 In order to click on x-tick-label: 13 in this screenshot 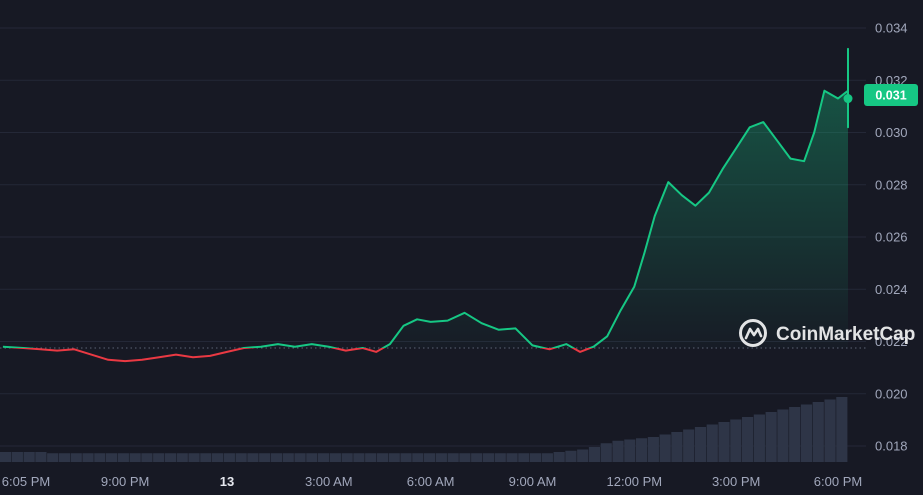, I will do `click(227, 481)`.